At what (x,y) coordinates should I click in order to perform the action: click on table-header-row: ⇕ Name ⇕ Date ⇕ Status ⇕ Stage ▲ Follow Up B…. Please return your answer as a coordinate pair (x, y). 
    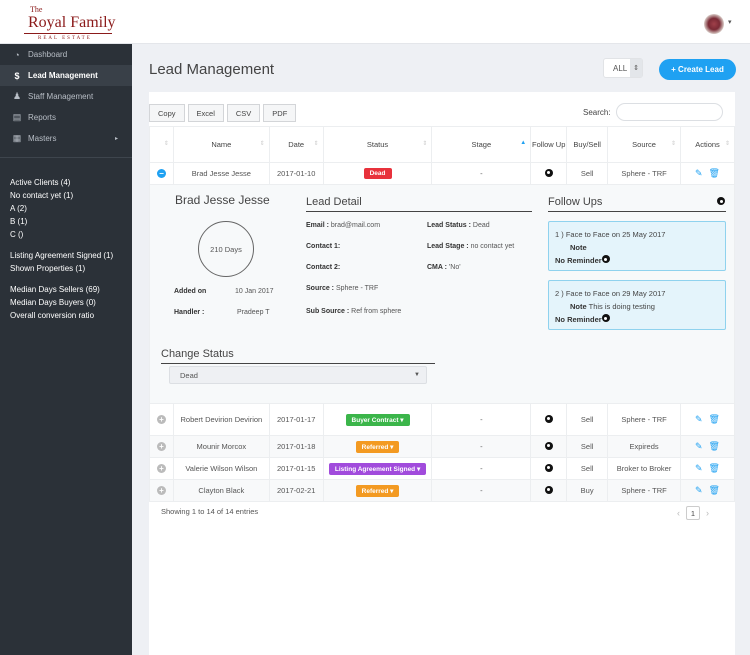
    Looking at the image, I should click on (442, 144).